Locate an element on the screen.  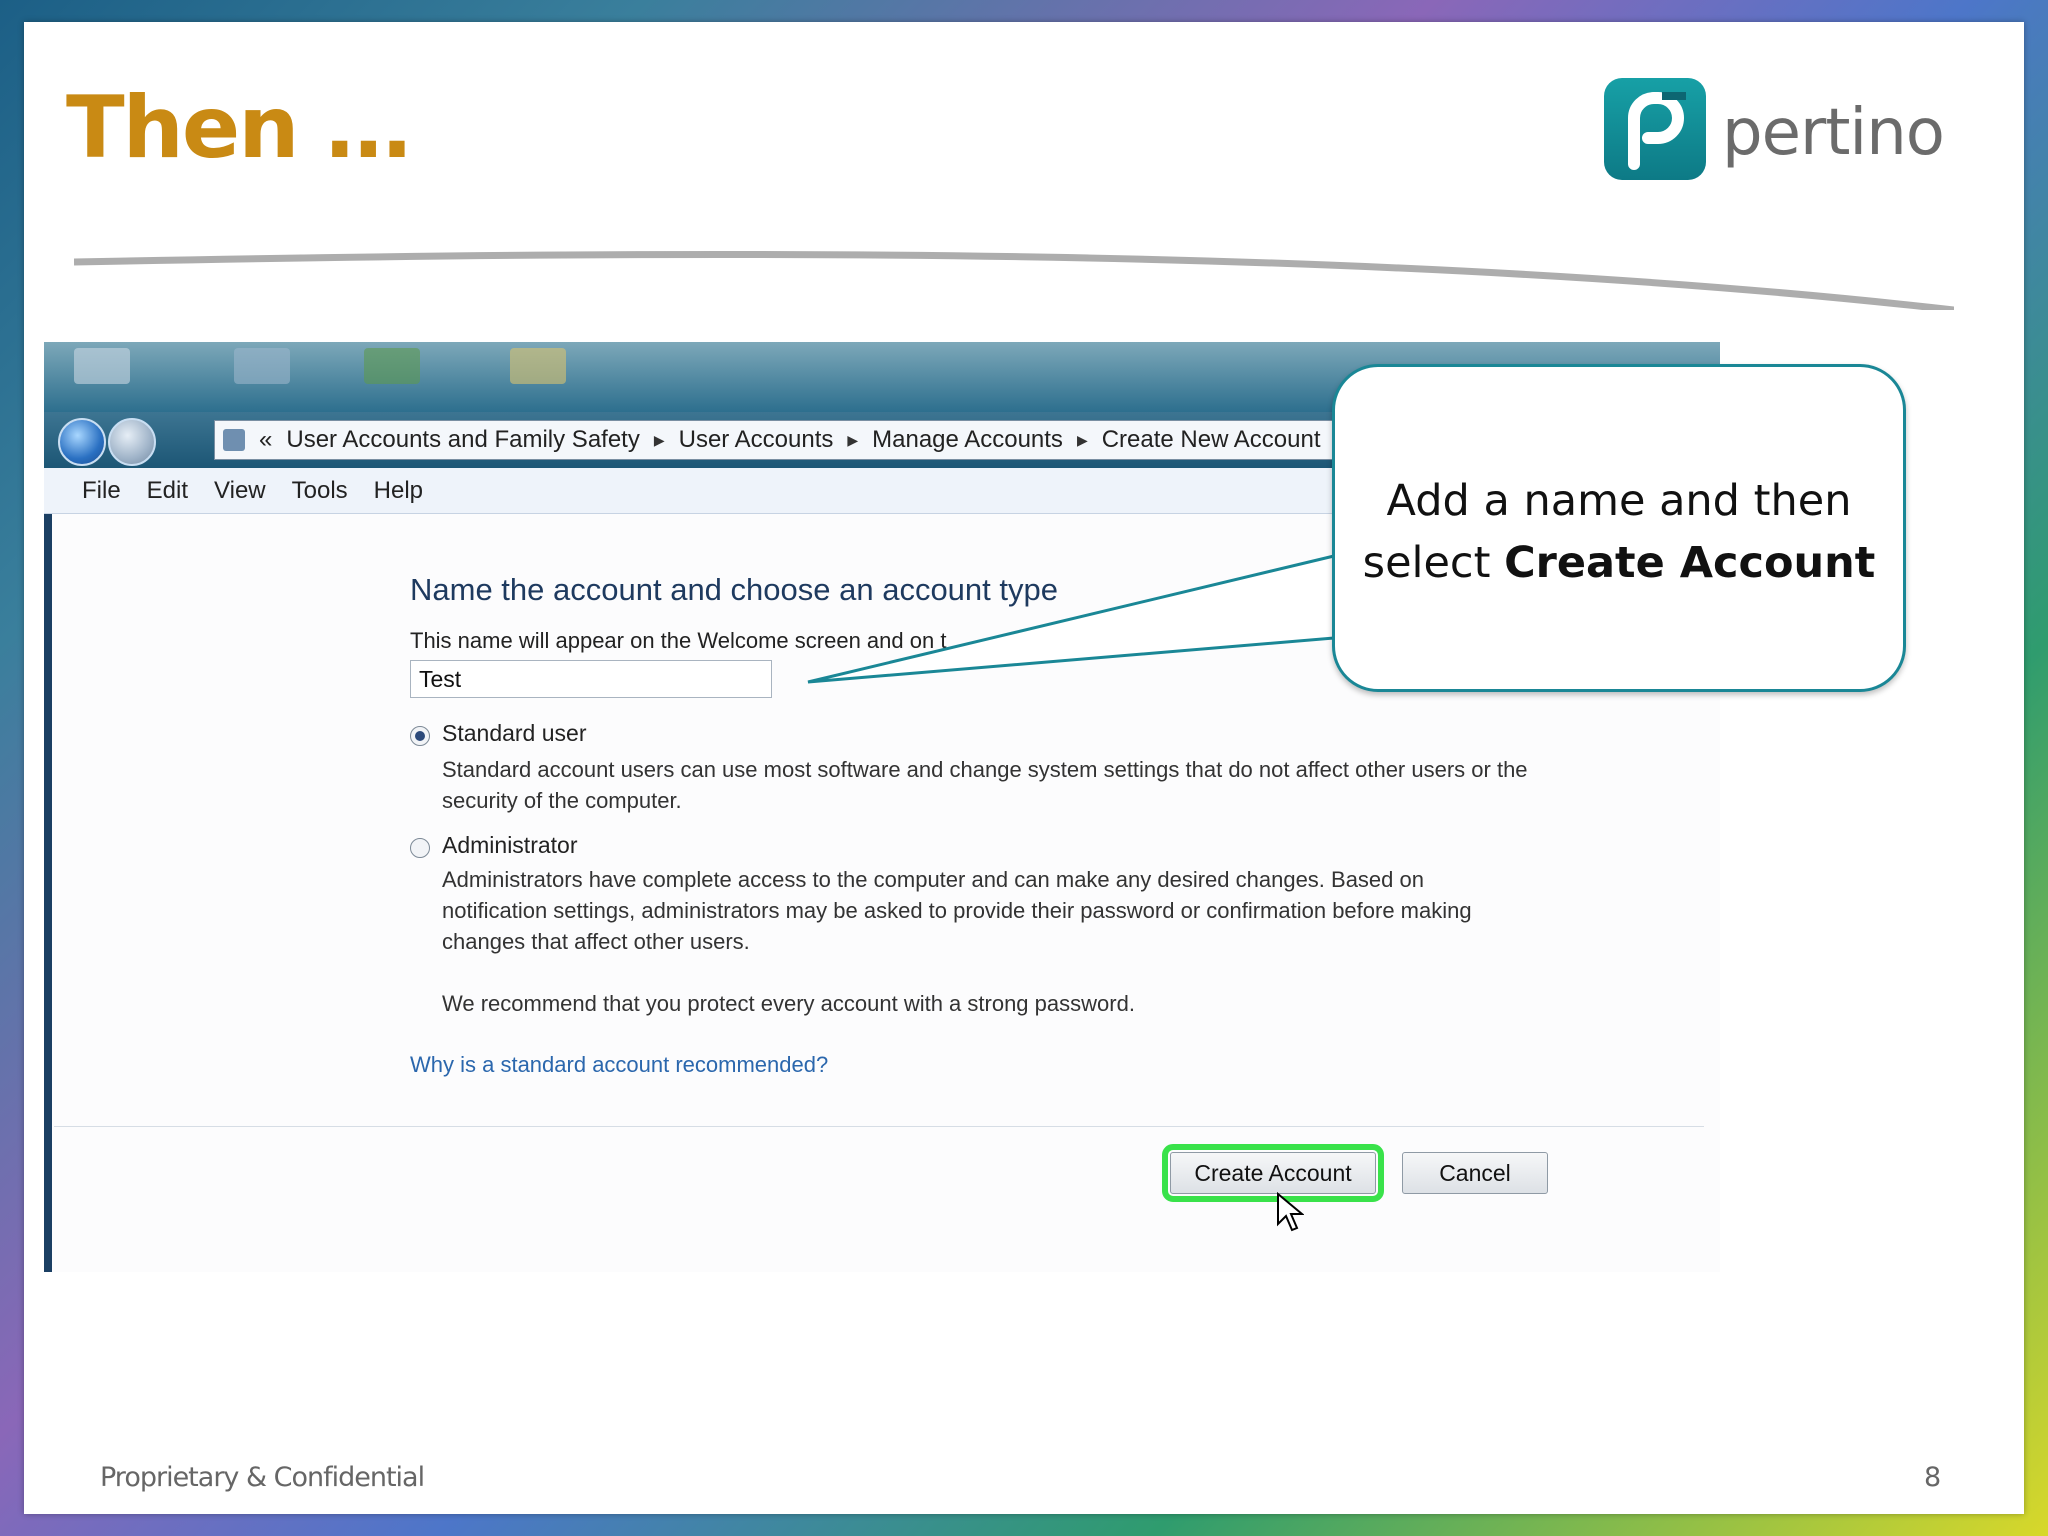
menu-edit: Edit is located at coordinates (167, 491).